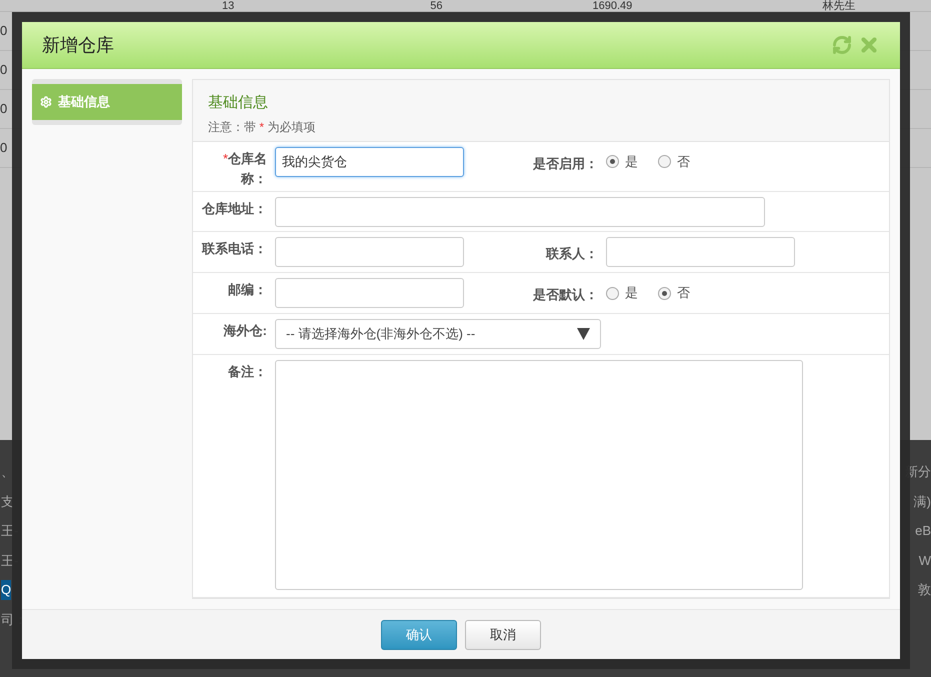  I want to click on background-text: 支, so click(7, 501).